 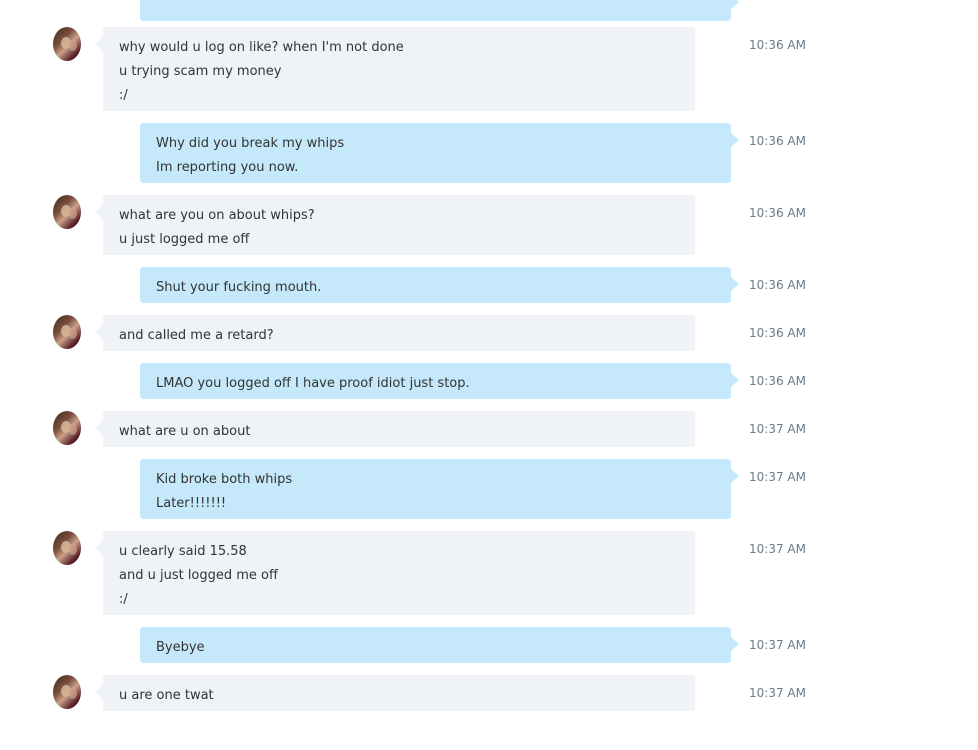 I want to click on message-text-line: Kid broke both whips, so click(x=224, y=479).